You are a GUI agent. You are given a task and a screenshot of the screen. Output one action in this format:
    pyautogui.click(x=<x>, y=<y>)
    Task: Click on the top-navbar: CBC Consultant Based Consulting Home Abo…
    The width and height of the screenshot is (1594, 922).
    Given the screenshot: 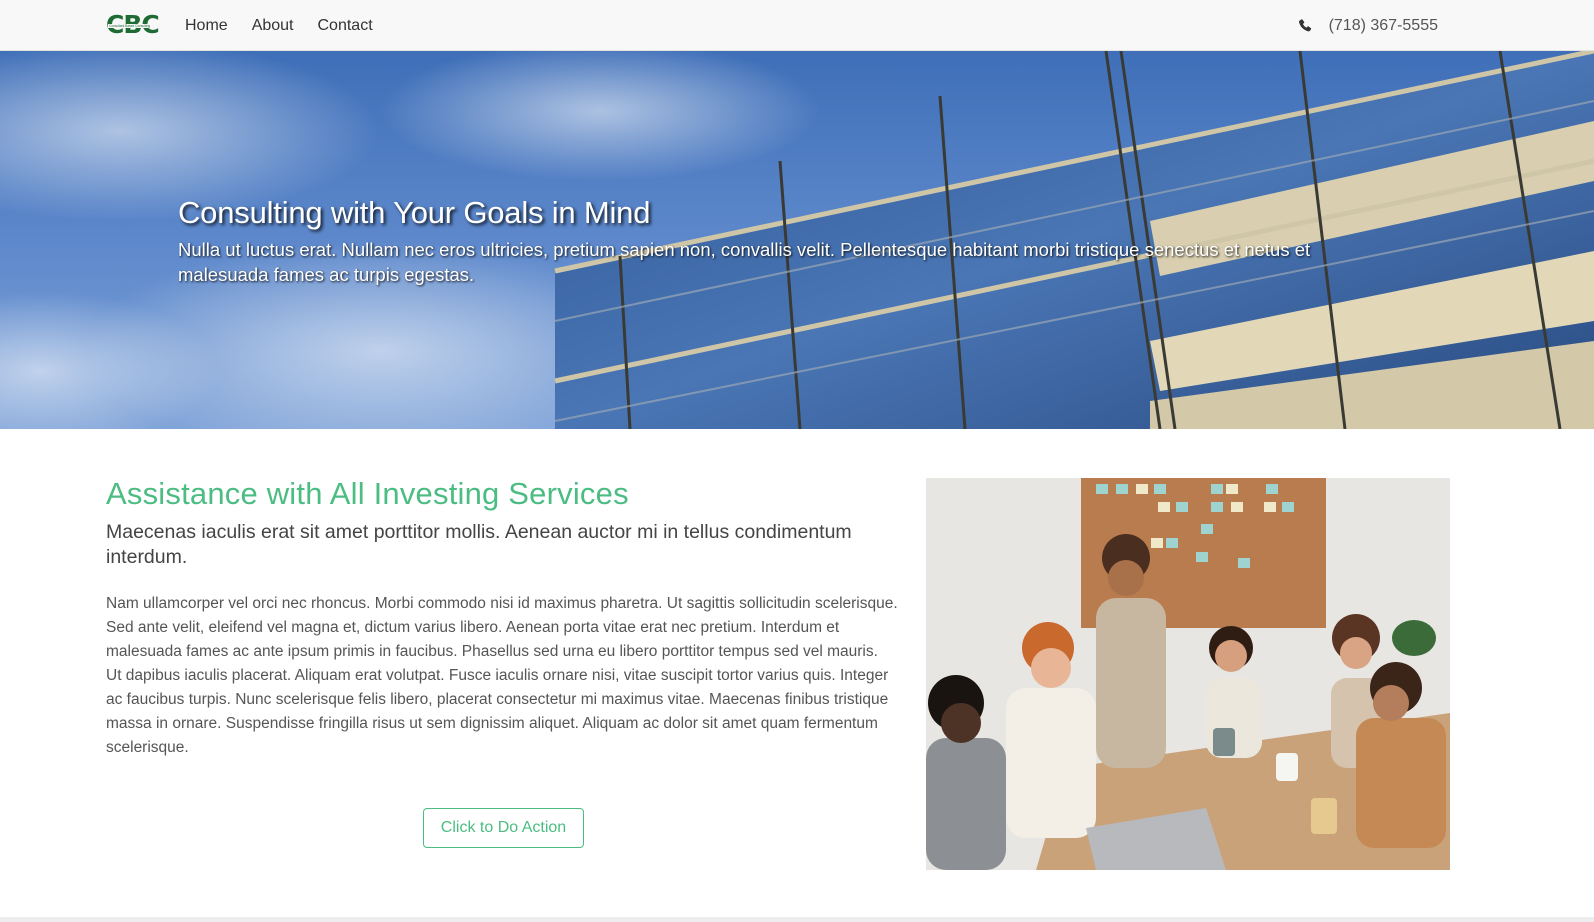 What is the action you would take?
    pyautogui.click(x=797, y=25)
    